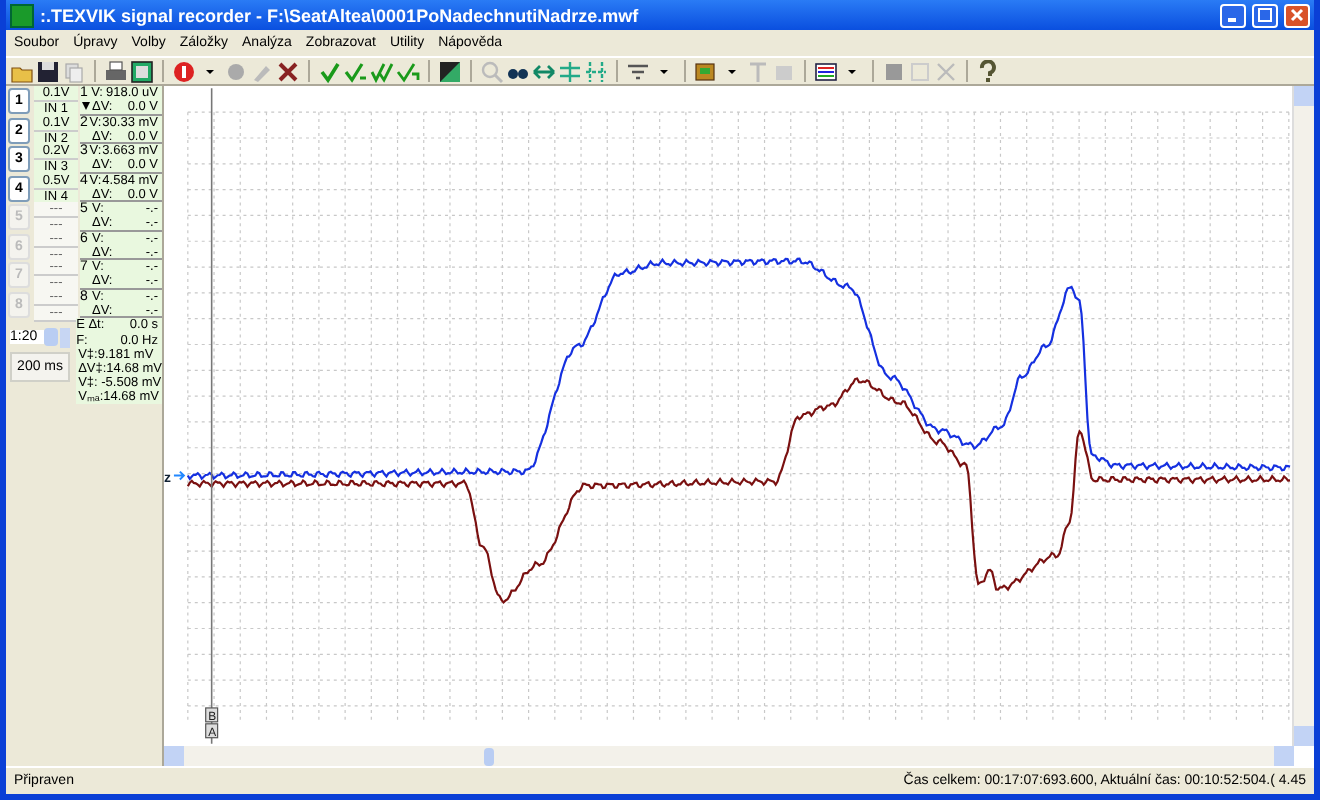 The image size is (1320, 800). Describe the element at coordinates (544, 71) in the screenshot. I see `arrows-icon` at that location.